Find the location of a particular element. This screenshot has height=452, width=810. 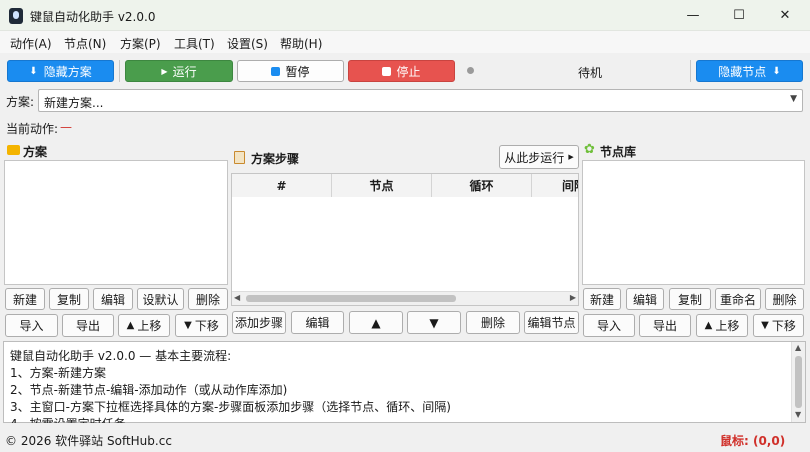

hide-plan-button: ⬇ 隐藏方案 is located at coordinates (60, 71).